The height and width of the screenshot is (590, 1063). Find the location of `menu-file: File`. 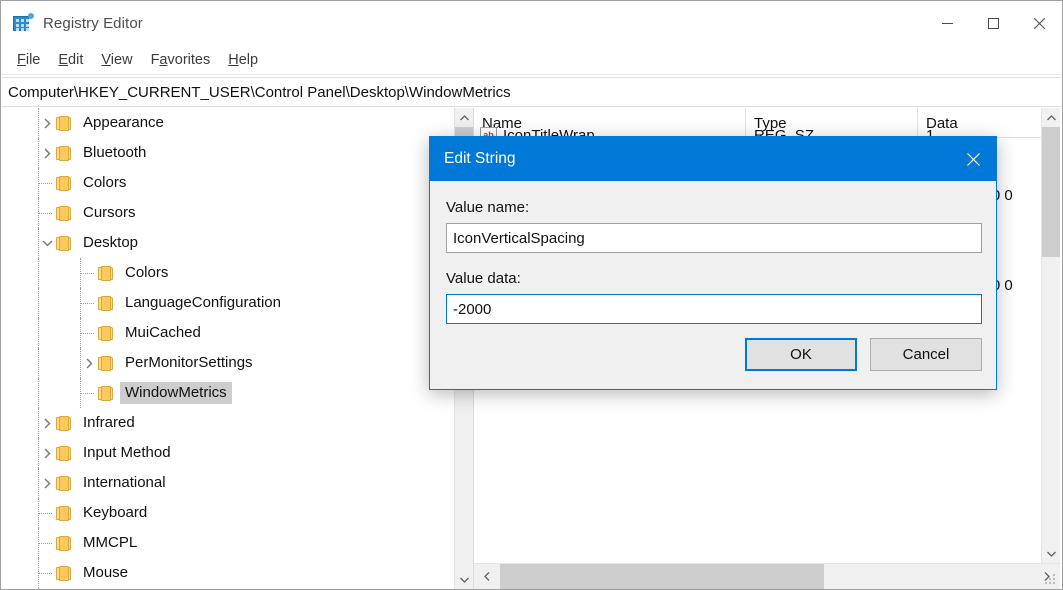

menu-file: File is located at coordinates (28, 60).